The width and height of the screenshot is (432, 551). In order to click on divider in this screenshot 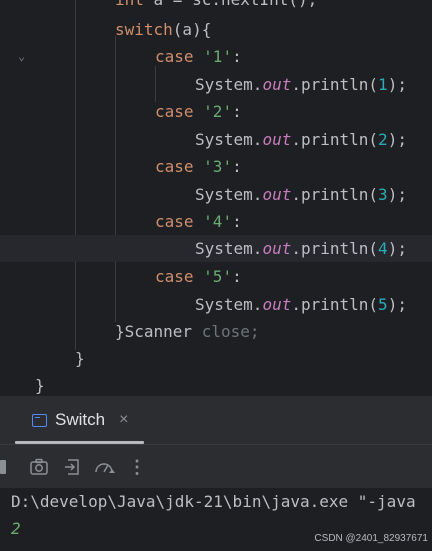, I will do `click(216, 444)`.